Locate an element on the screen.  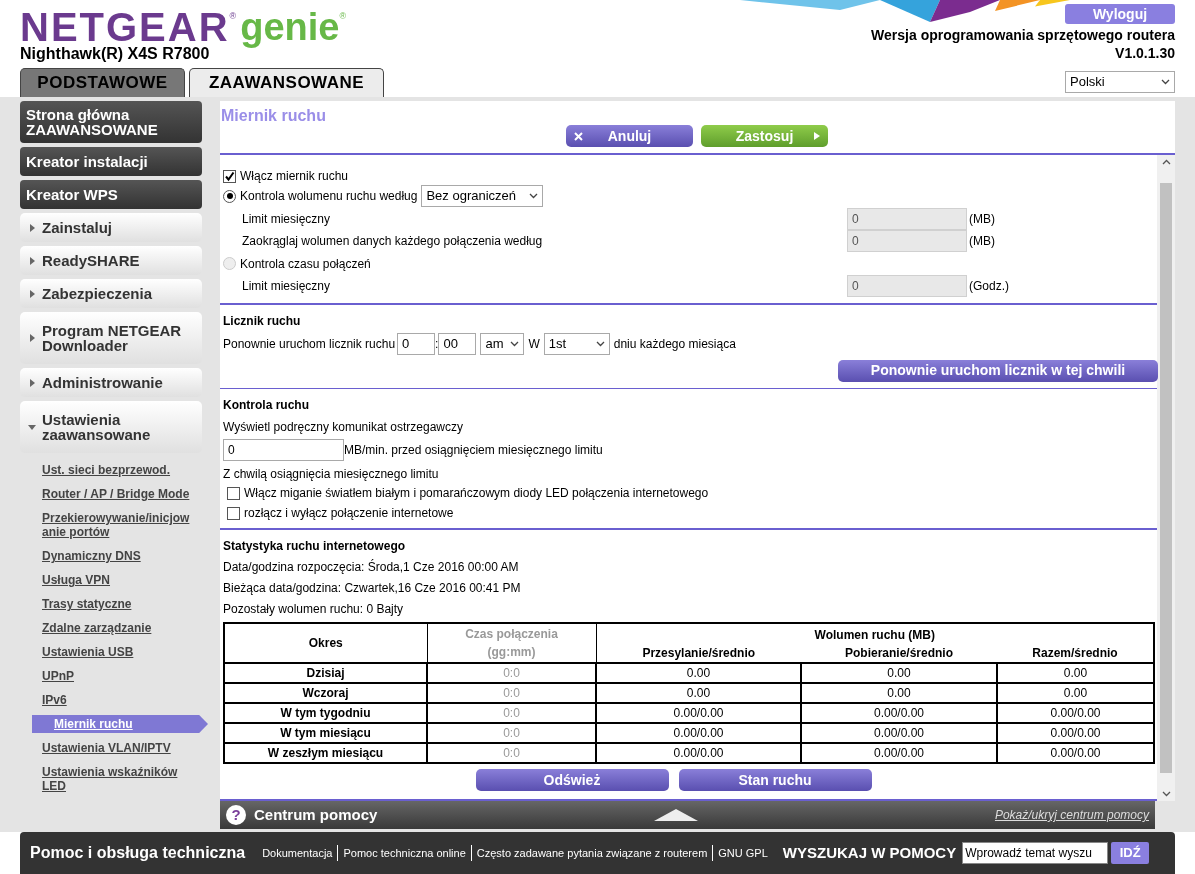
help-toggle-link: Pokaż/ukryj centrum pomocy is located at coordinates (1071, 815).